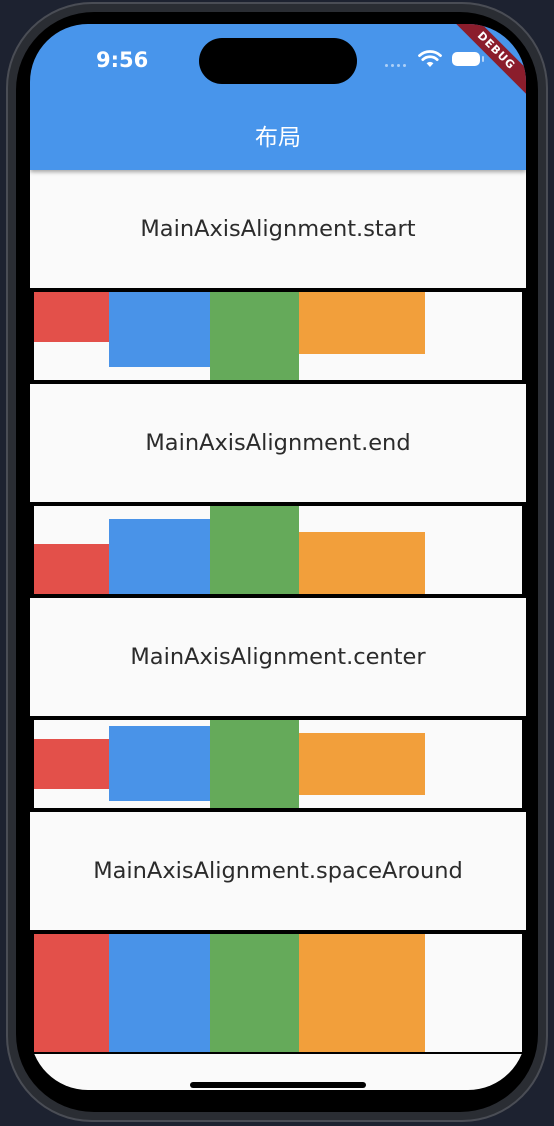 The height and width of the screenshot is (1126, 554). What do you see at coordinates (122, 60) in the screenshot?
I see `status-time: 9:56` at bounding box center [122, 60].